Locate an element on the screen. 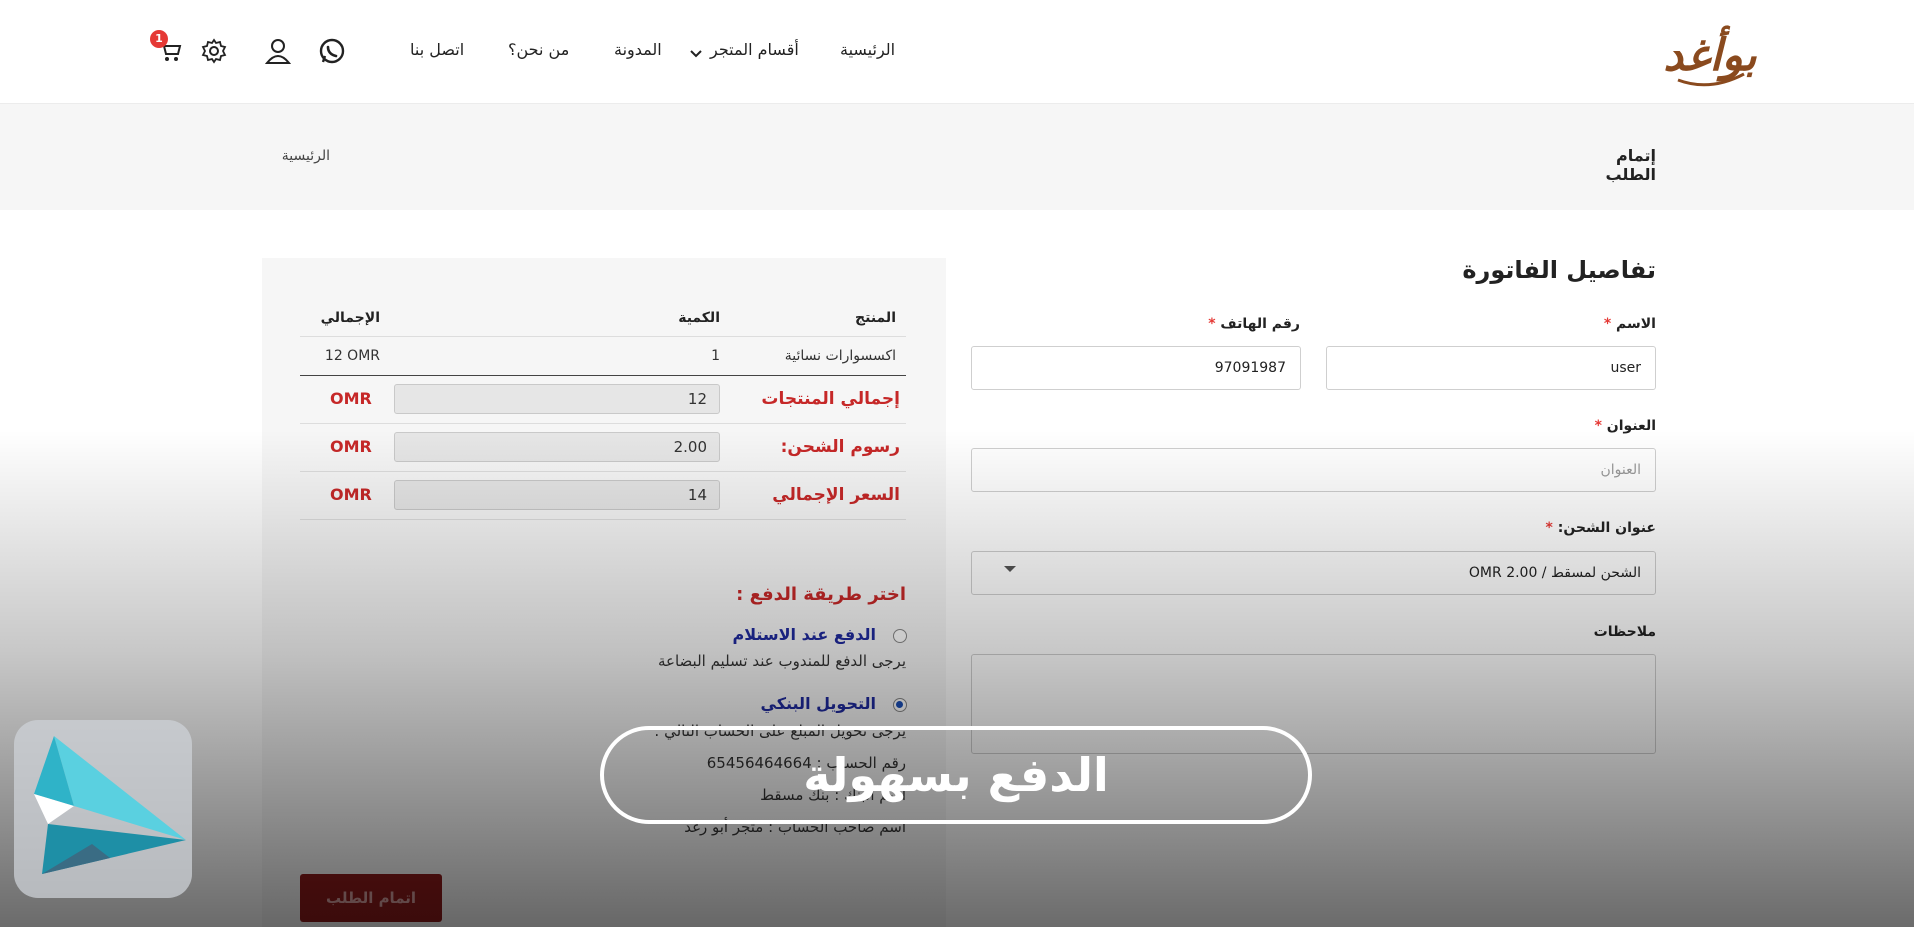 The height and width of the screenshot is (927, 1914). payment-method-title: اختر طريقة الدفع : is located at coordinates (821, 594).